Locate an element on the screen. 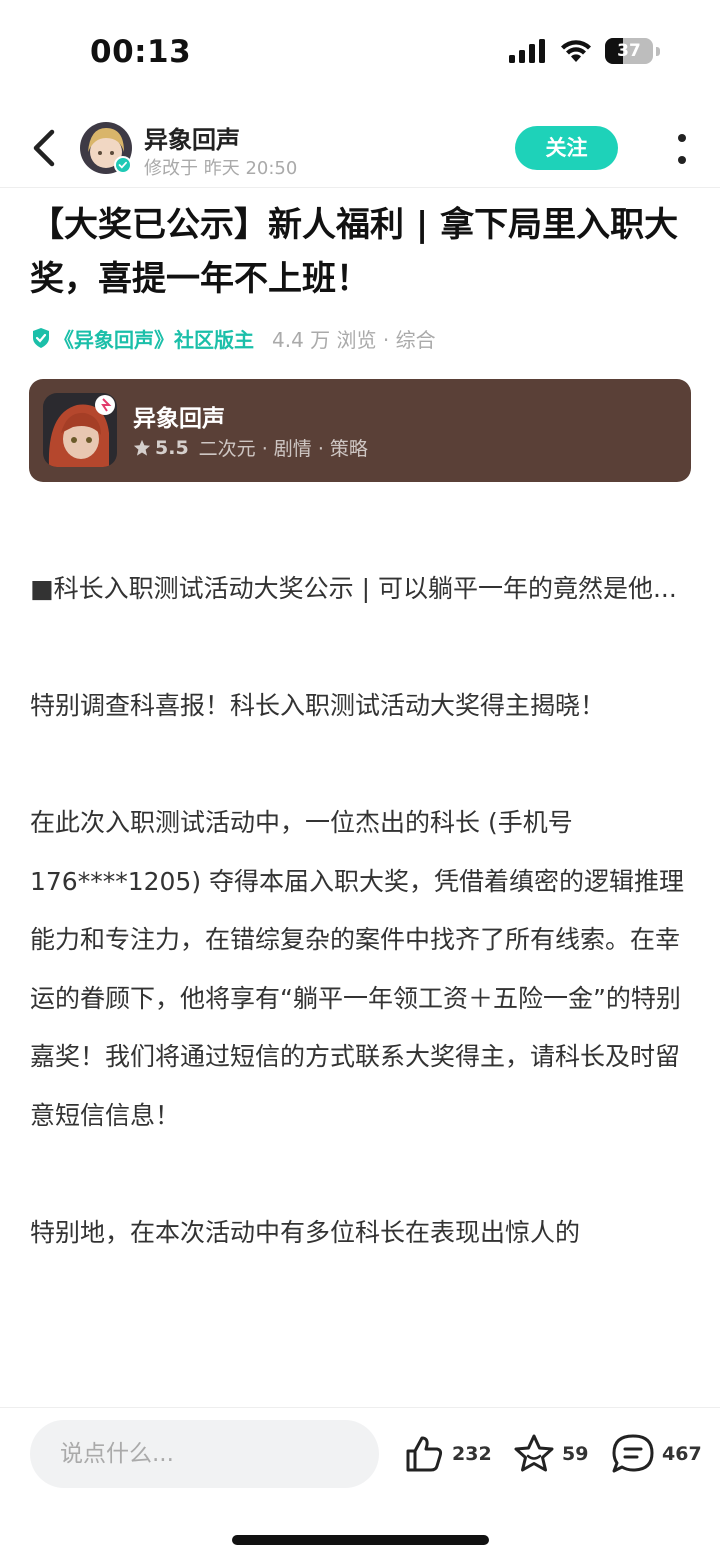  more-icon is located at coordinates (682, 150).